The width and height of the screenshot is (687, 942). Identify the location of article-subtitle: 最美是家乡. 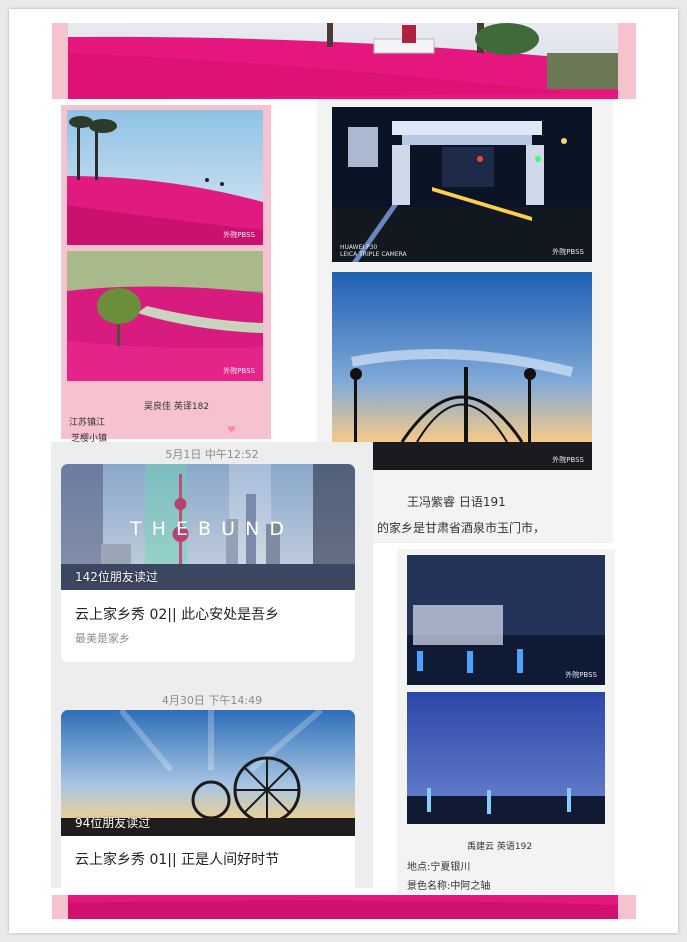
(102, 638).